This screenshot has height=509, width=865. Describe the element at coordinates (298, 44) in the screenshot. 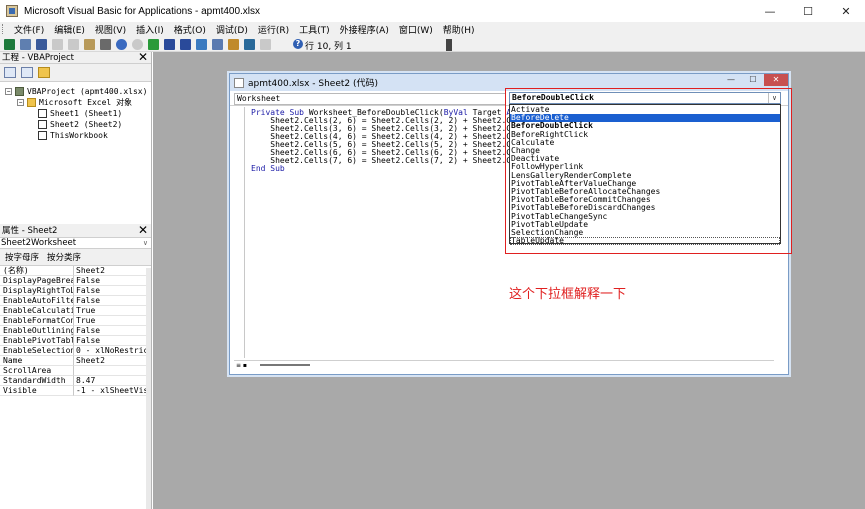

I see `help-icon: ?` at that location.